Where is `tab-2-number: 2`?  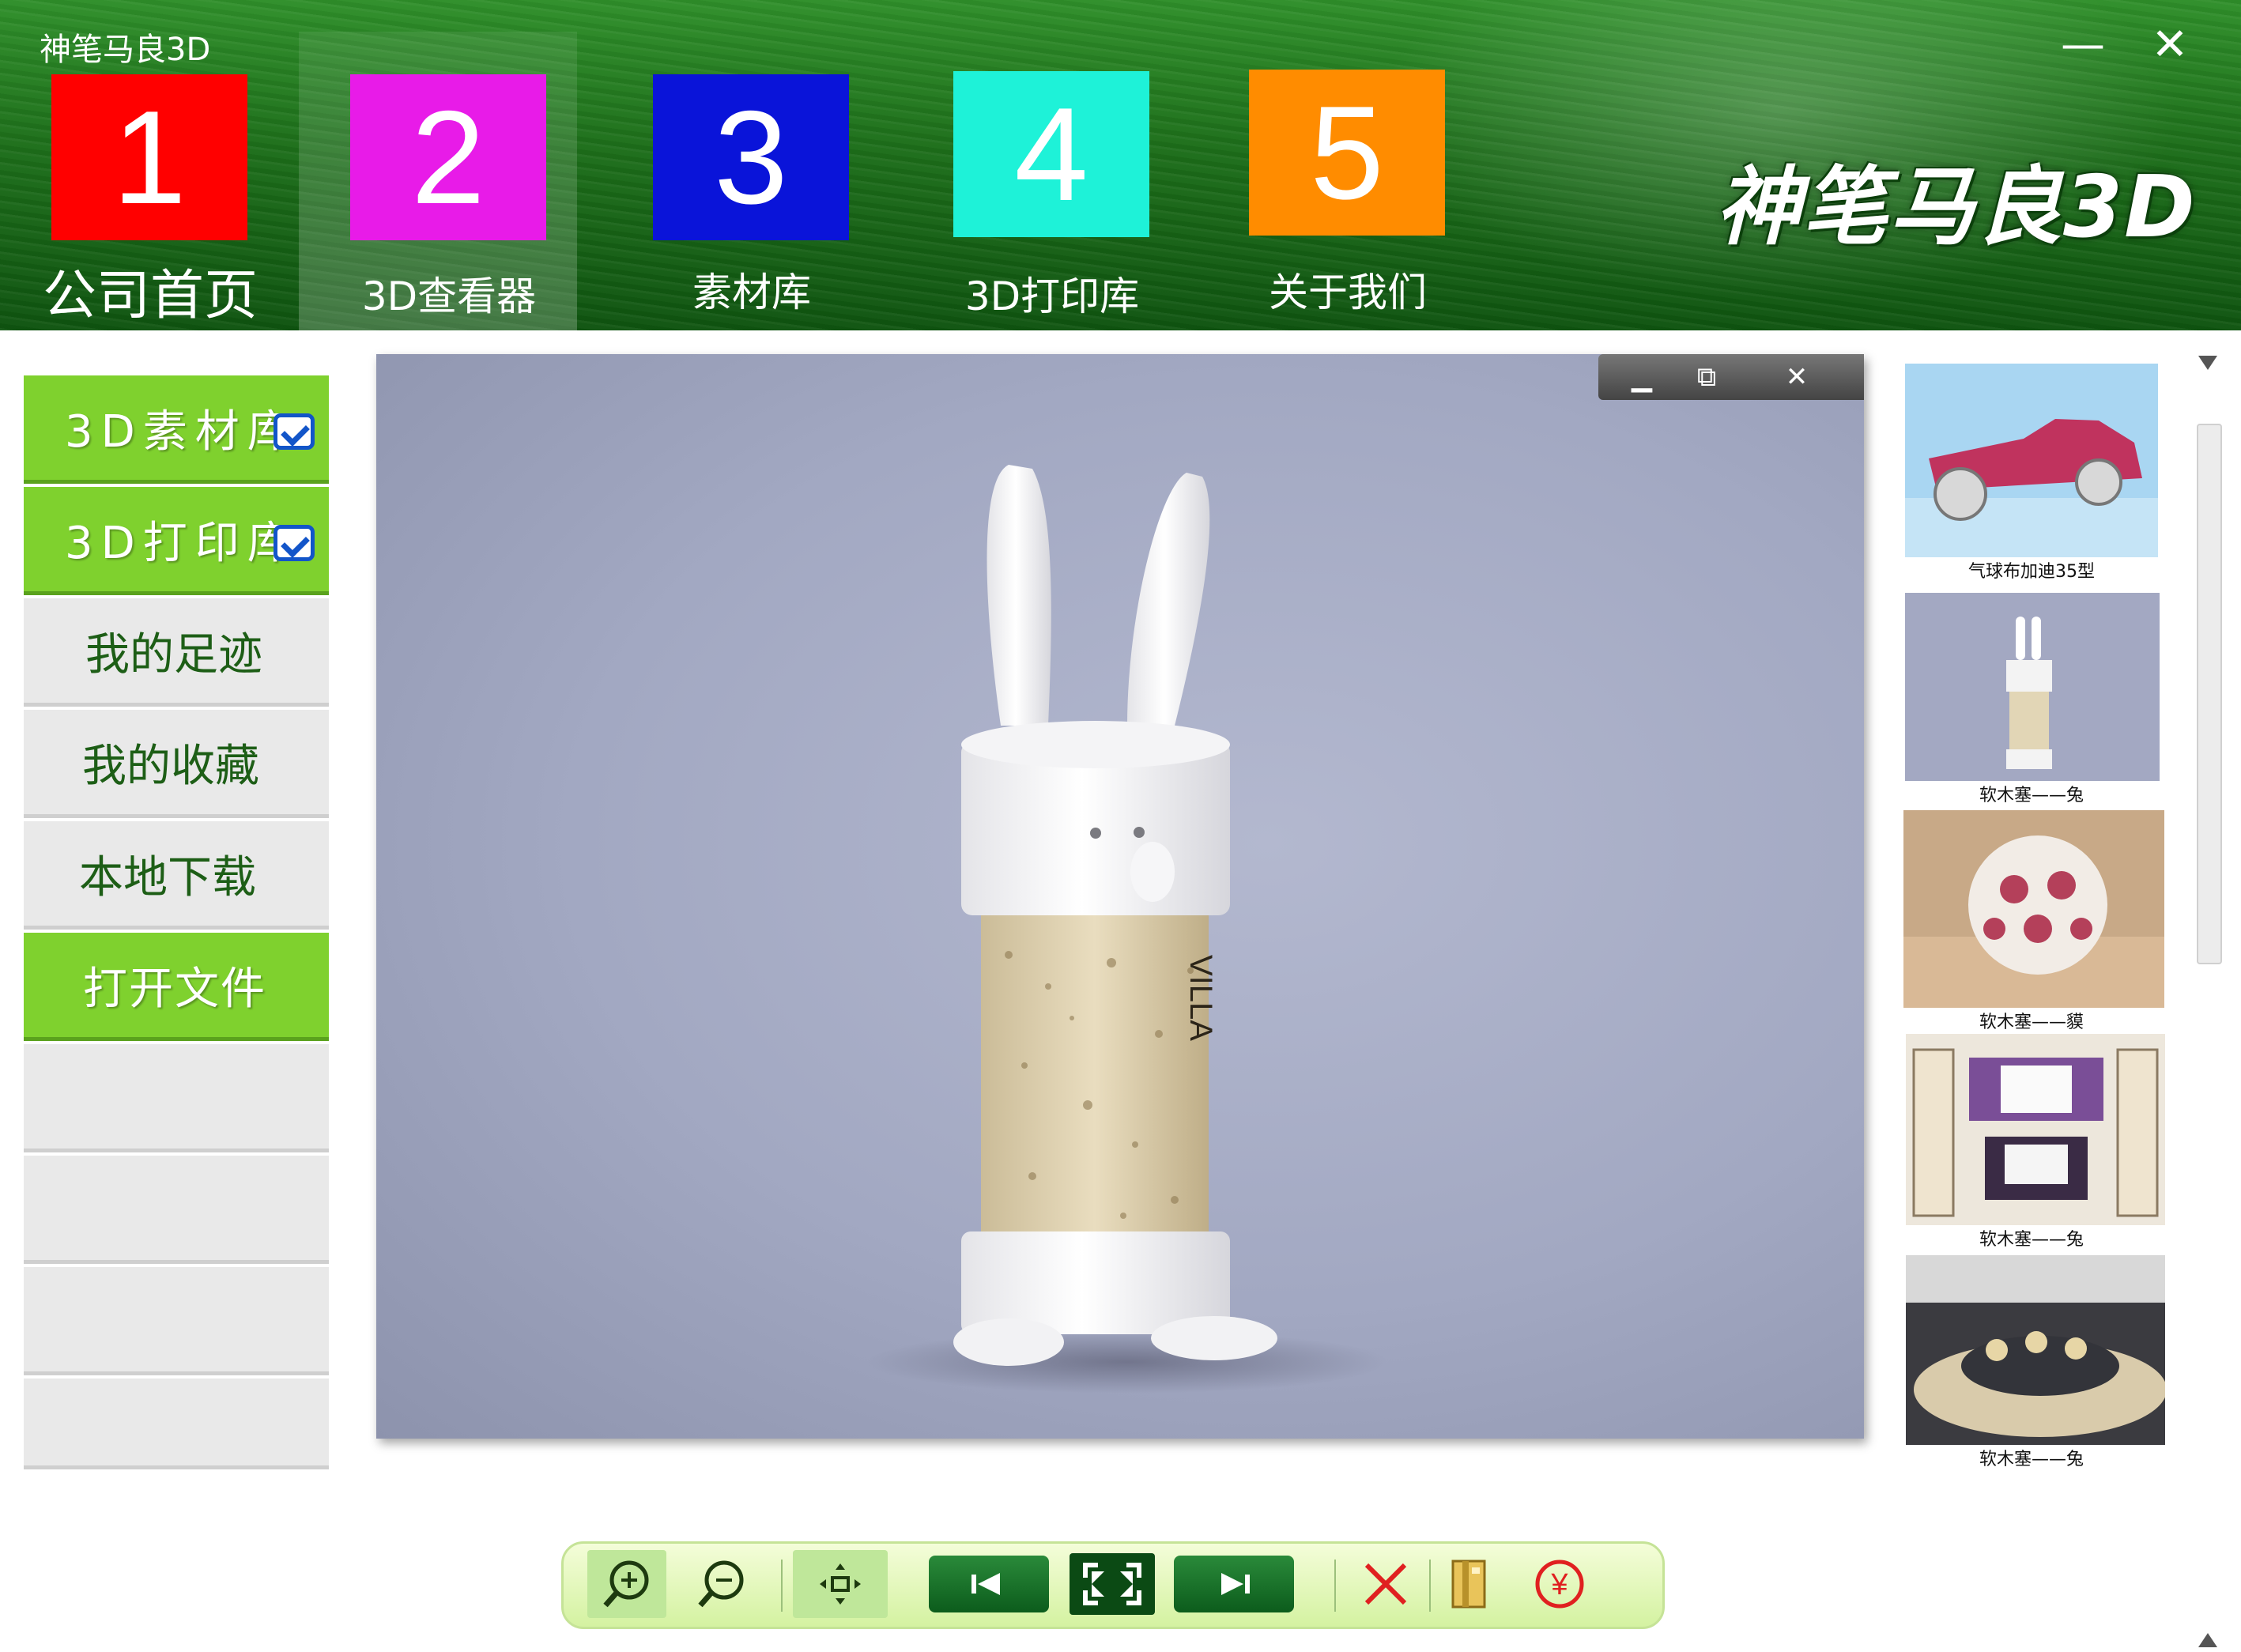
tab-2-number: 2 is located at coordinates (448, 157).